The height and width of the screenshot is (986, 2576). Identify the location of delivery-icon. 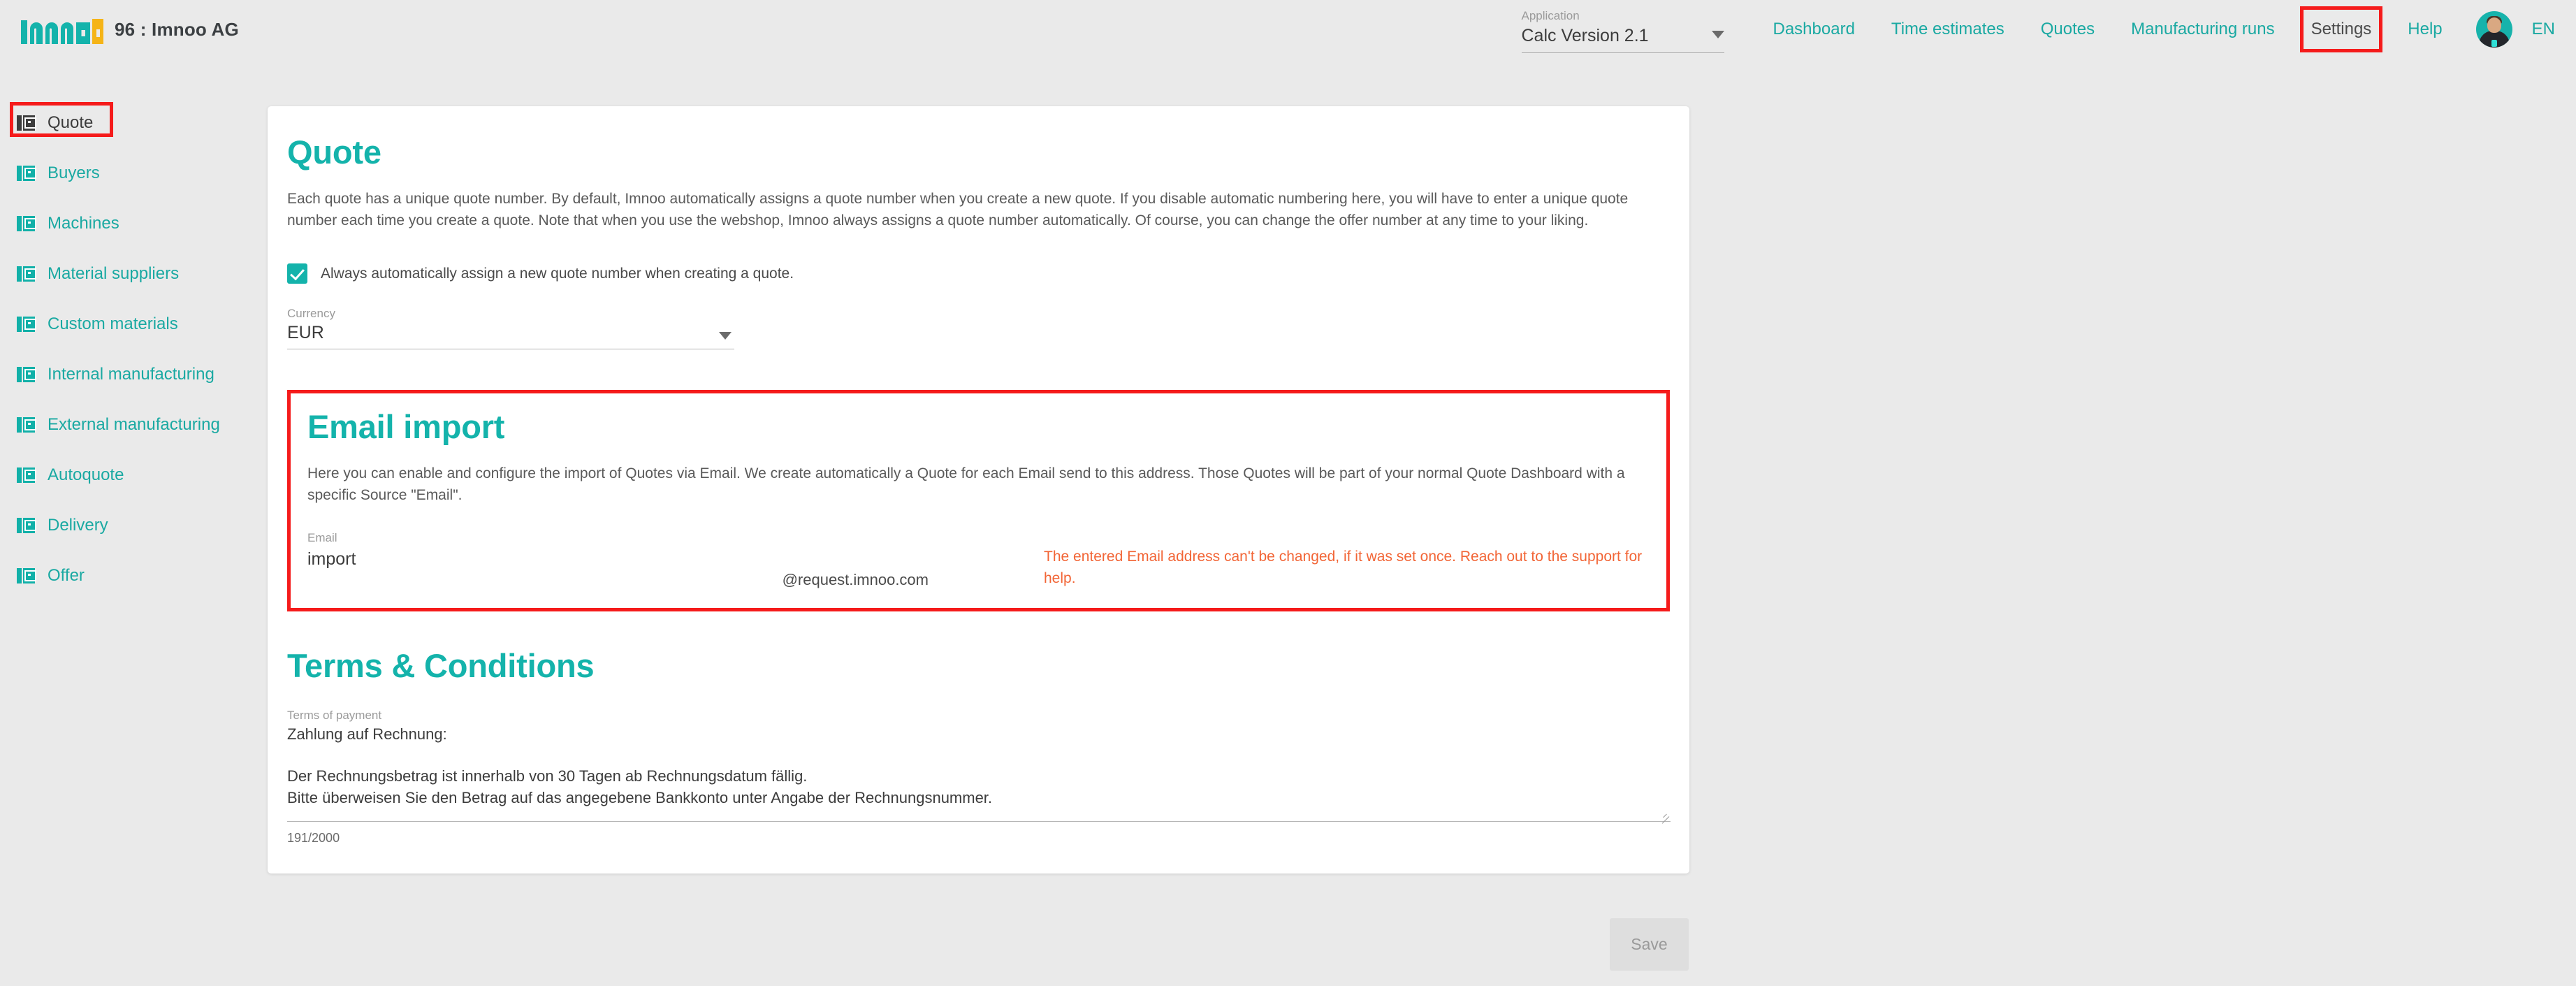
(27, 526).